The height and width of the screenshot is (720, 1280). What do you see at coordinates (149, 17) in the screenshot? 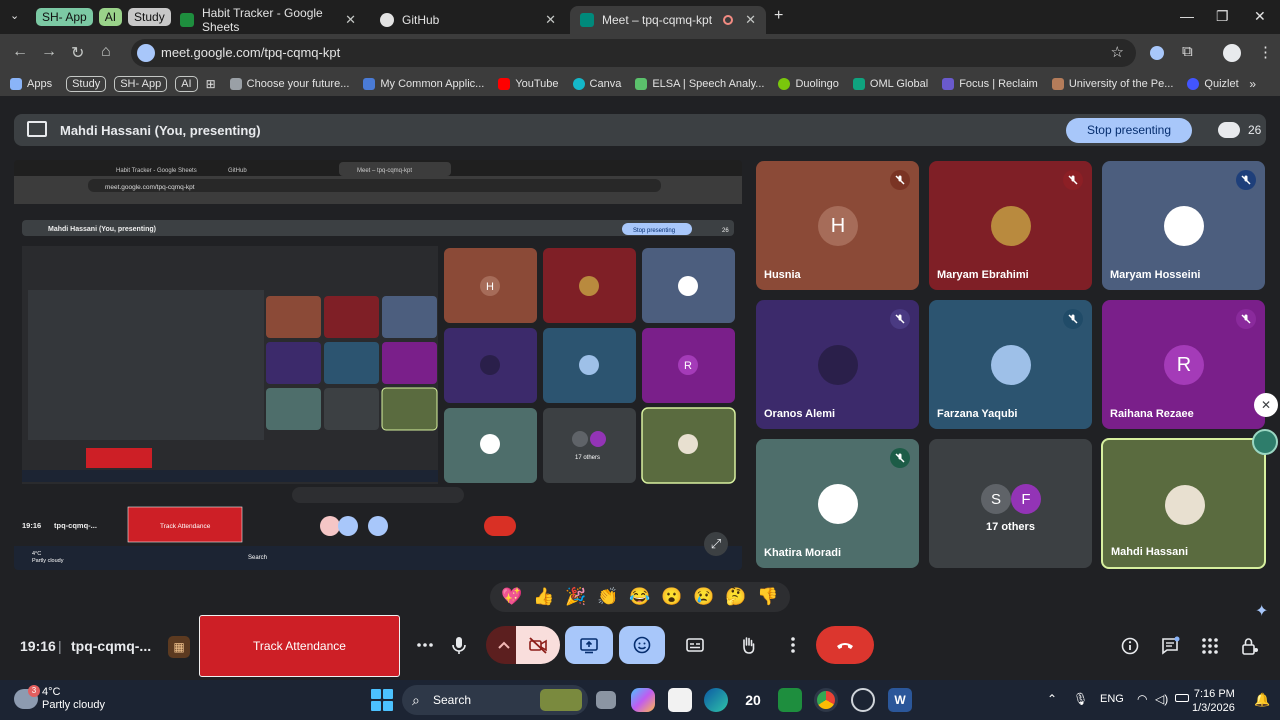
I see `tab-group-study: Study` at bounding box center [149, 17].